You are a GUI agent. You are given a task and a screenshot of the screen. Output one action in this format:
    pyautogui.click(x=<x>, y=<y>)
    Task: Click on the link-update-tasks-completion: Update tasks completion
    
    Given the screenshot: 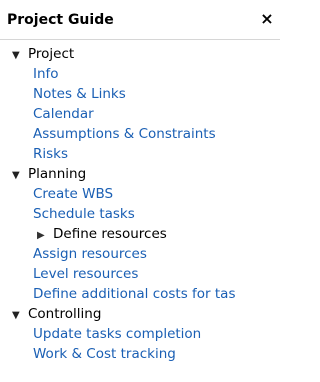 What is the action you would take?
    pyautogui.click(x=117, y=334)
    